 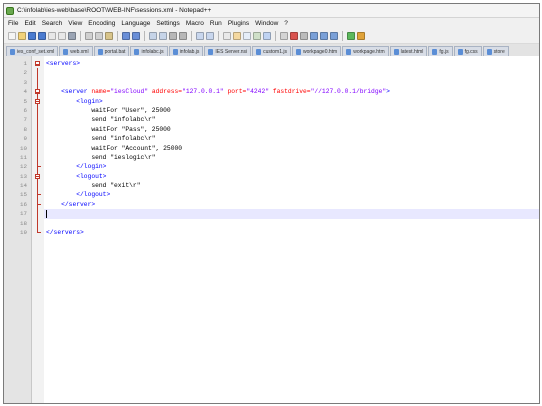 What do you see at coordinates (25, 110) in the screenshot?
I see `line-number: 6` at bounding box center [25, 110].